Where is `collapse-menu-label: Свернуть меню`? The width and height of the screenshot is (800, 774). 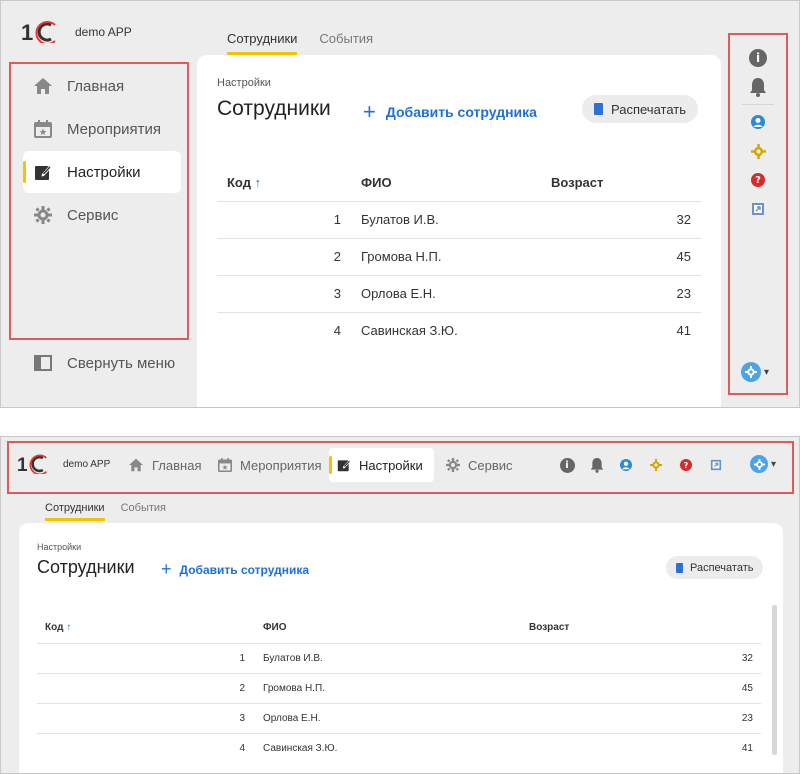 collapse-menu-label: Свернуть меню is located at coordinates (121, 363).